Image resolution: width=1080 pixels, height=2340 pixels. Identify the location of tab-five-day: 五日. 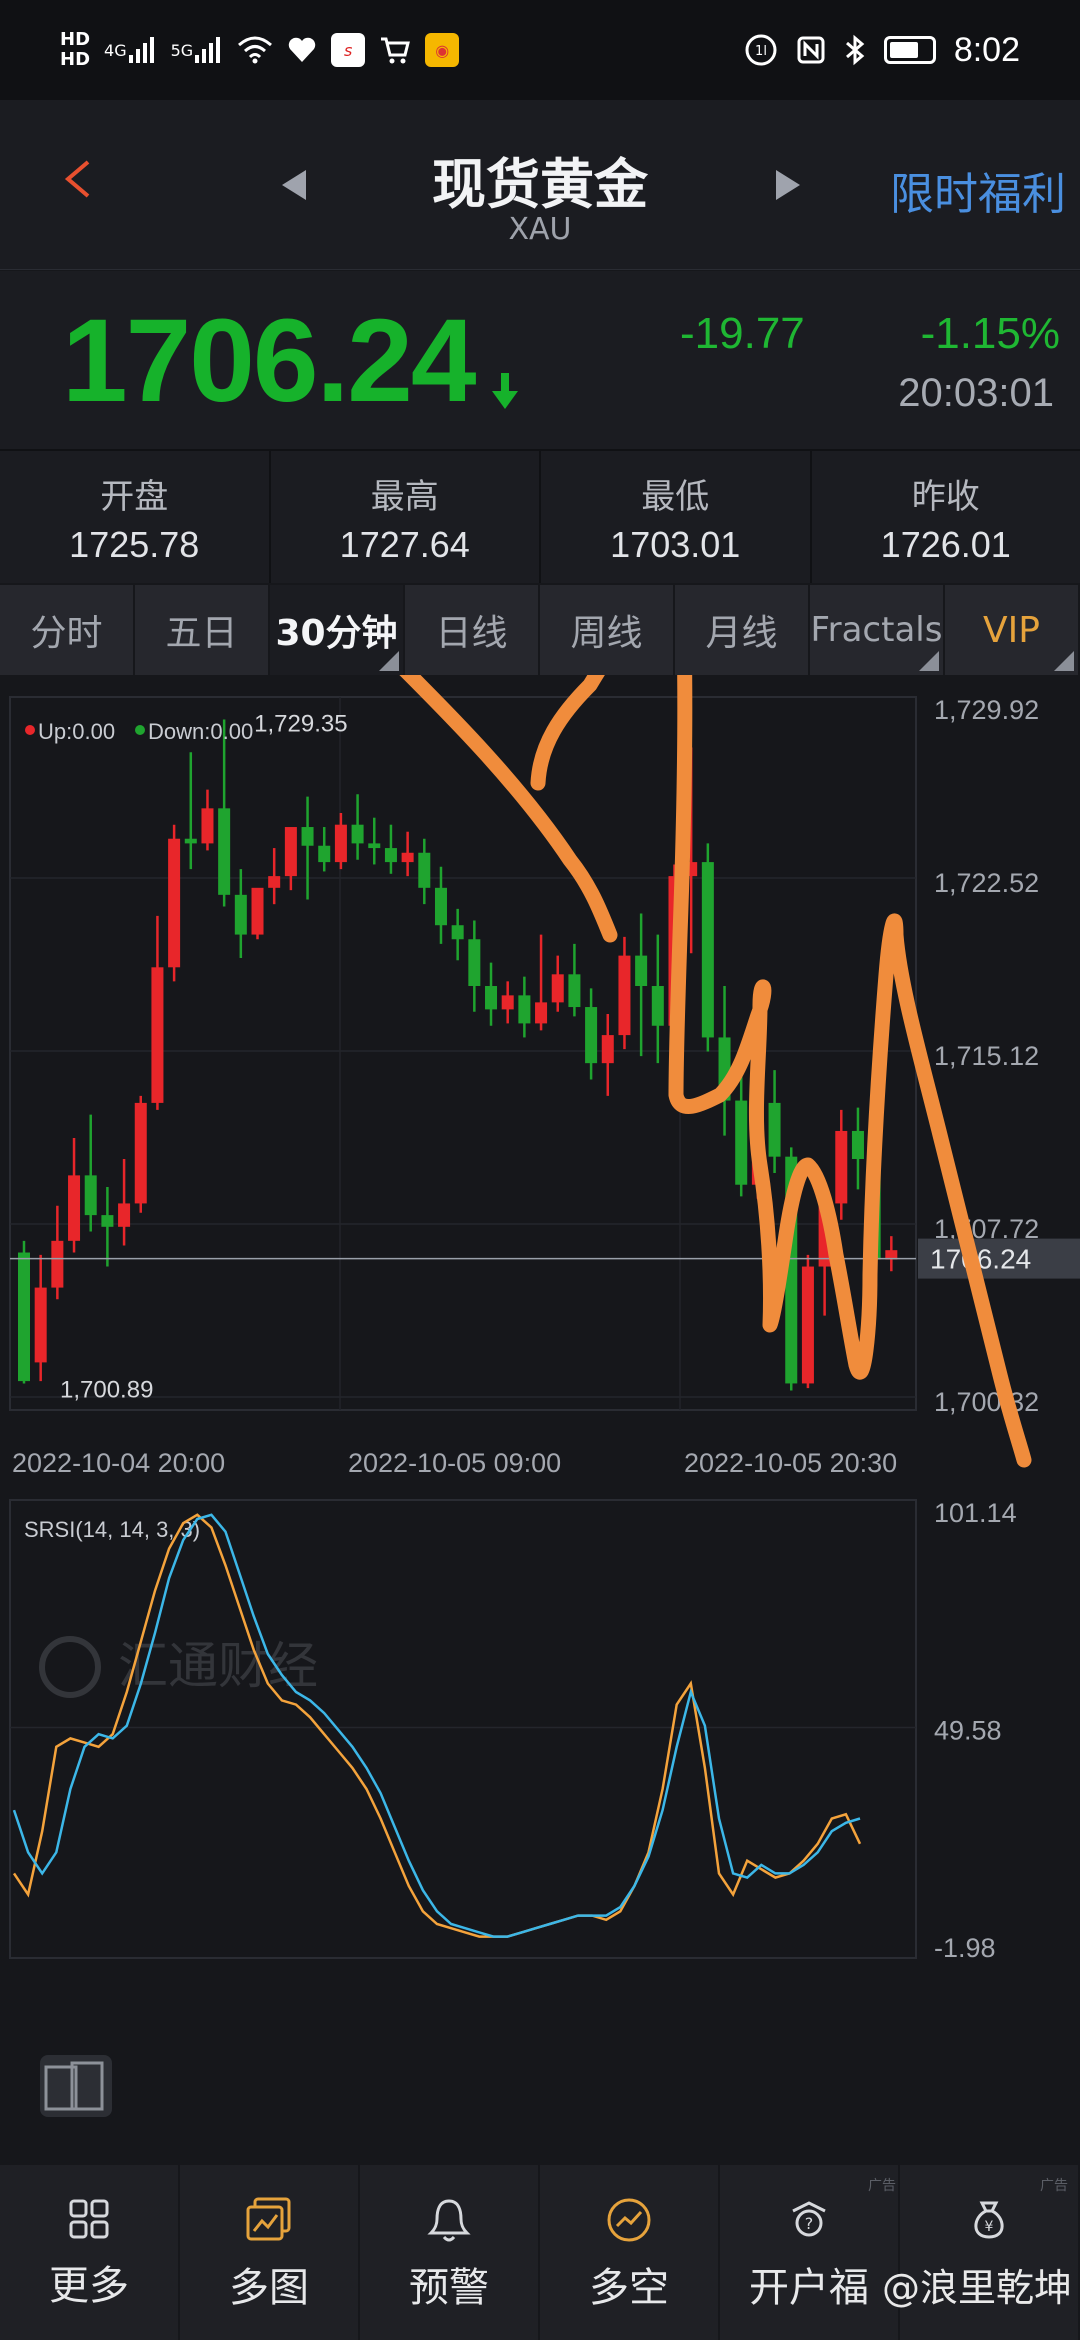
(202, 630).